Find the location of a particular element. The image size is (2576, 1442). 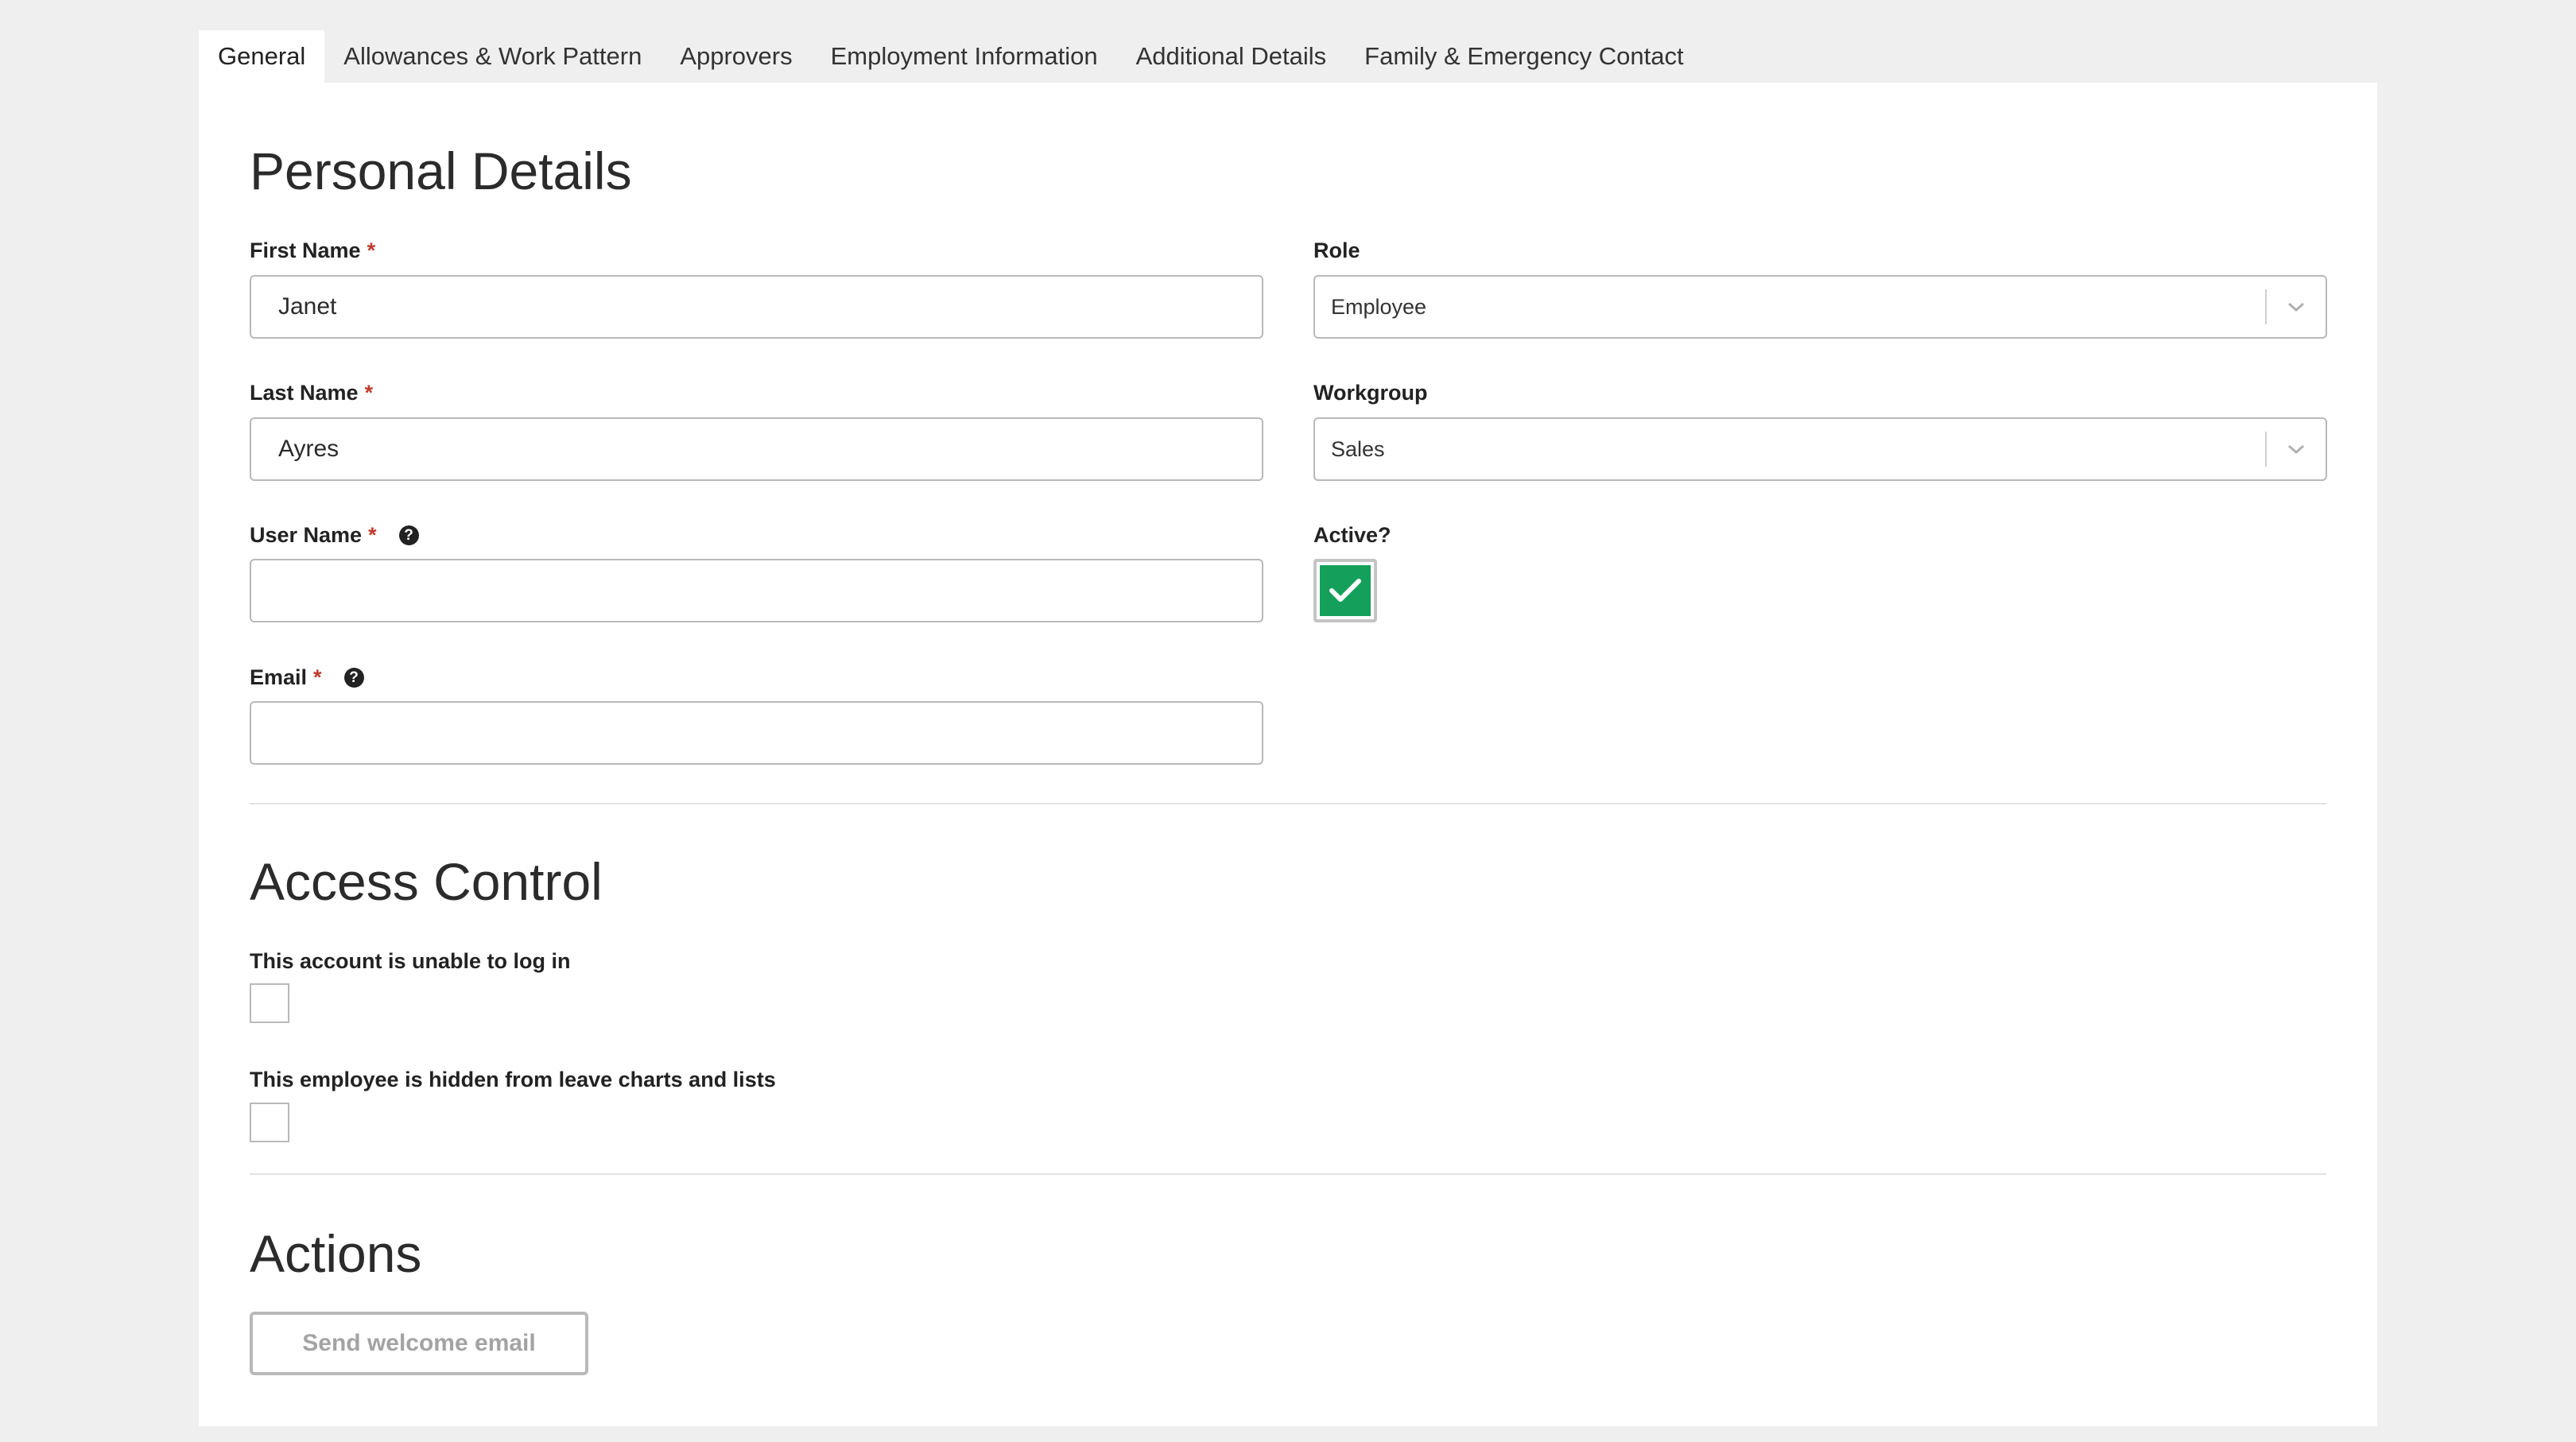

unable-to-login-checkbox is located at coordinates (270, 1003).